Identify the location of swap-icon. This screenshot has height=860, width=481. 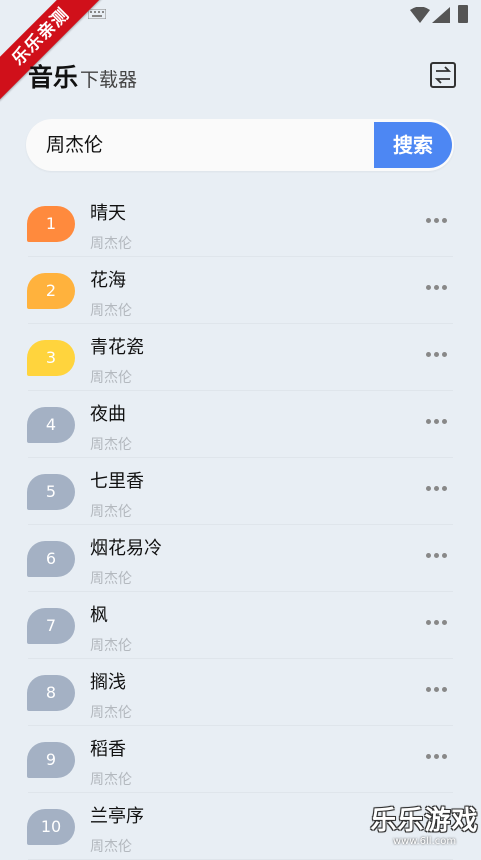
(443, 75).